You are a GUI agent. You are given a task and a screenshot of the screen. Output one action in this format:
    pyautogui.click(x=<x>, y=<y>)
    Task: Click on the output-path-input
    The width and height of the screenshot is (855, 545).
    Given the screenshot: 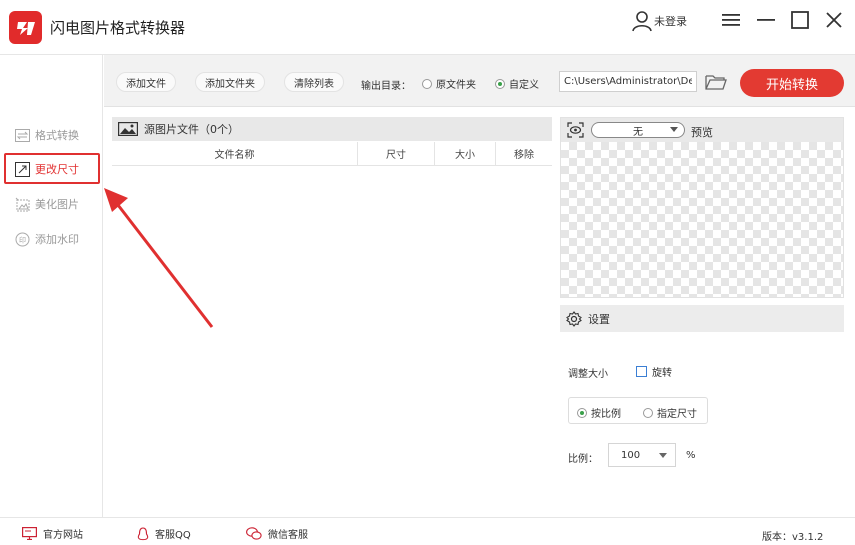 What is the action you would take?
    pyautogui.click(x=628, y=81)
    